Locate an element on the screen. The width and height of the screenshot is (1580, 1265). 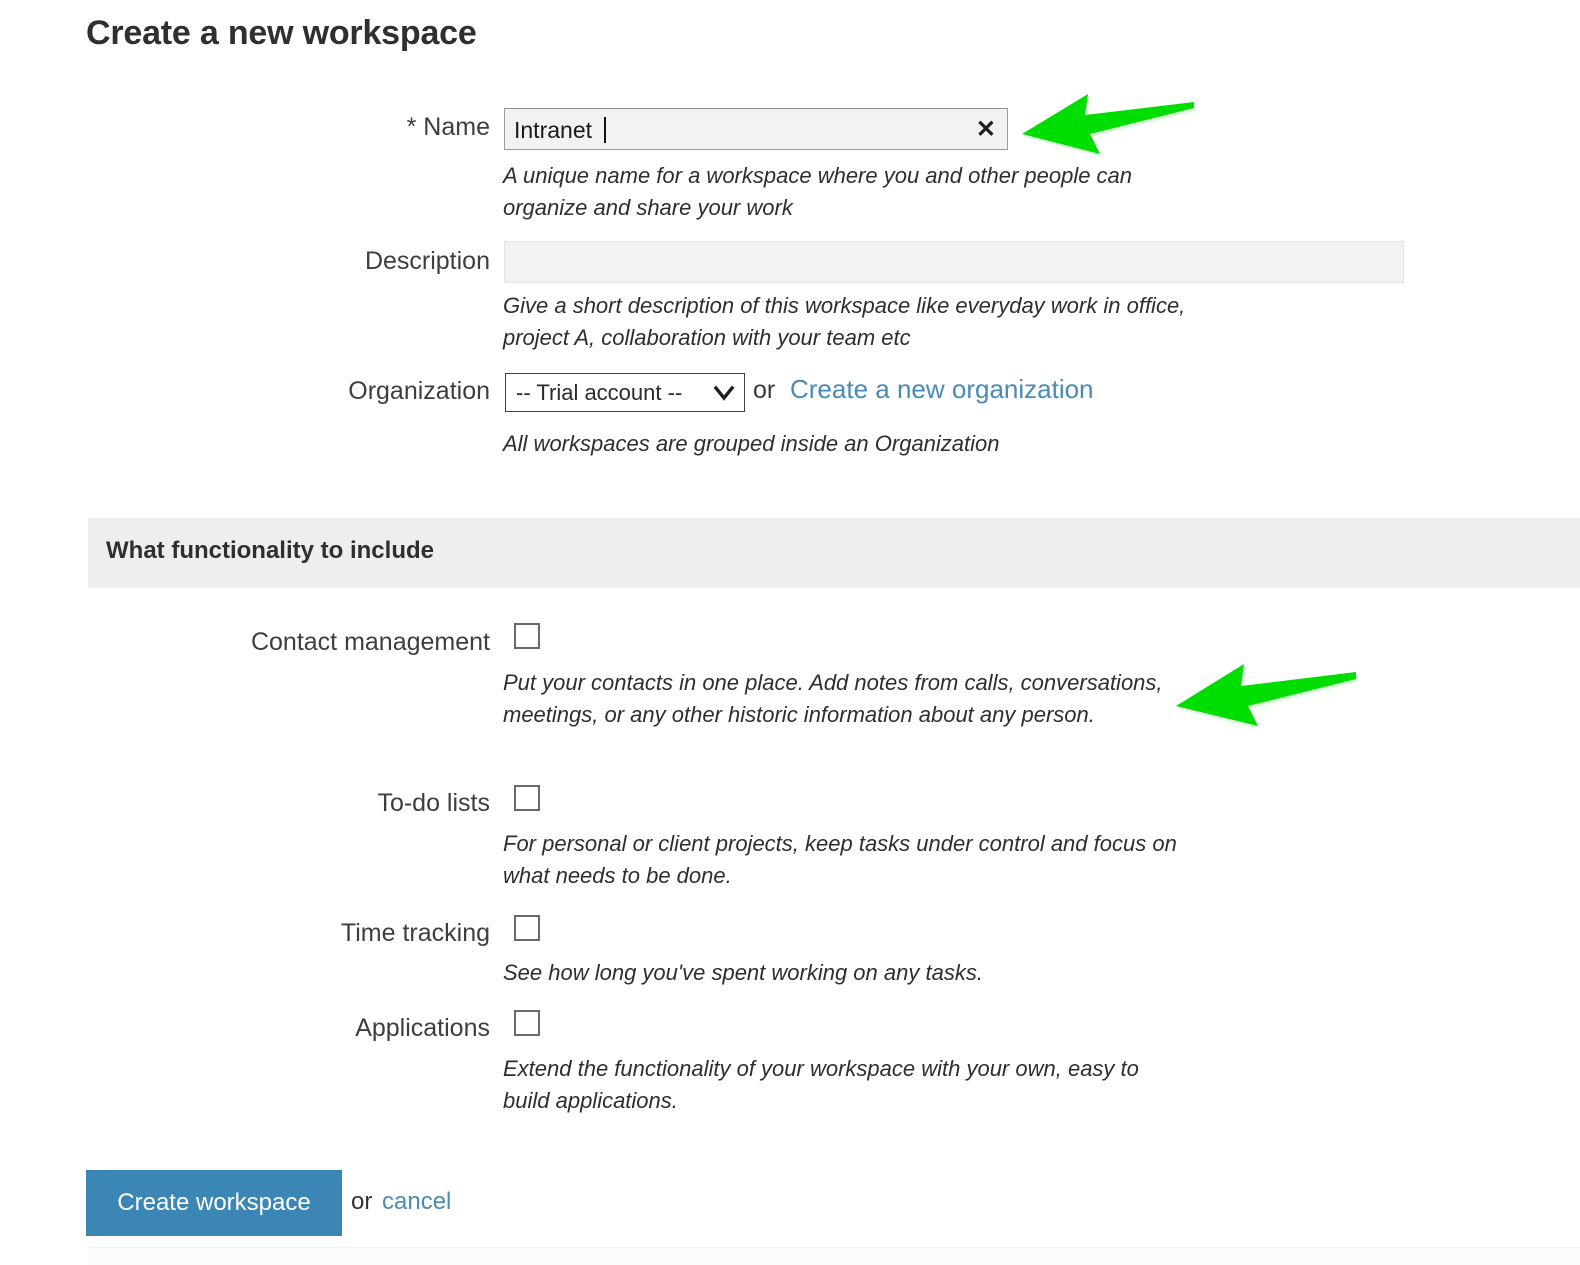
organization-select: -- Trial account -- is located at coordinates (625, 392).